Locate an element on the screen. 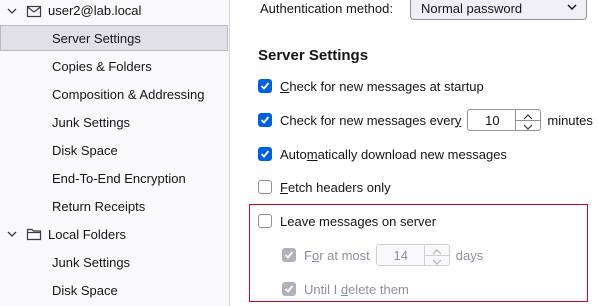 The image size is (598, 306). days-value: 14 is located at coordinates (400, 255).